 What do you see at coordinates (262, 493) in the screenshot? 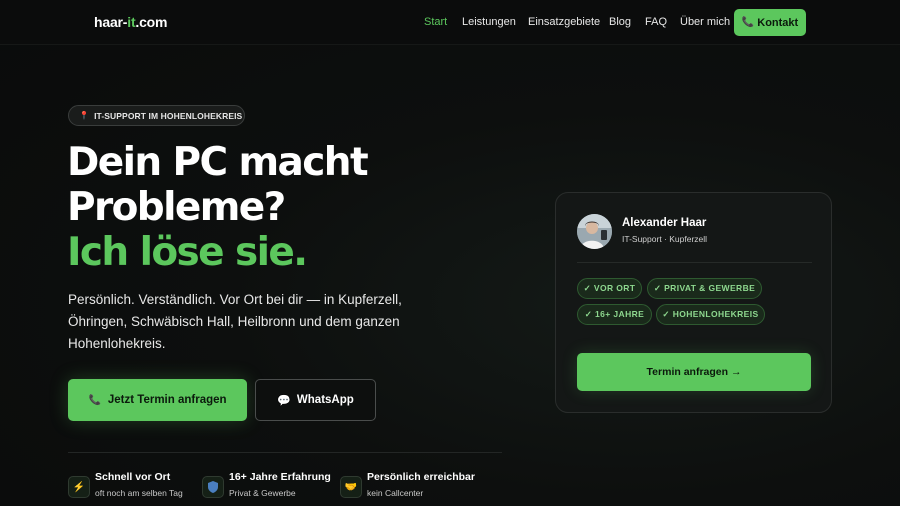
I see `feature-subtitle: Privat & Gewerbe` at bounding box center [262, 493].